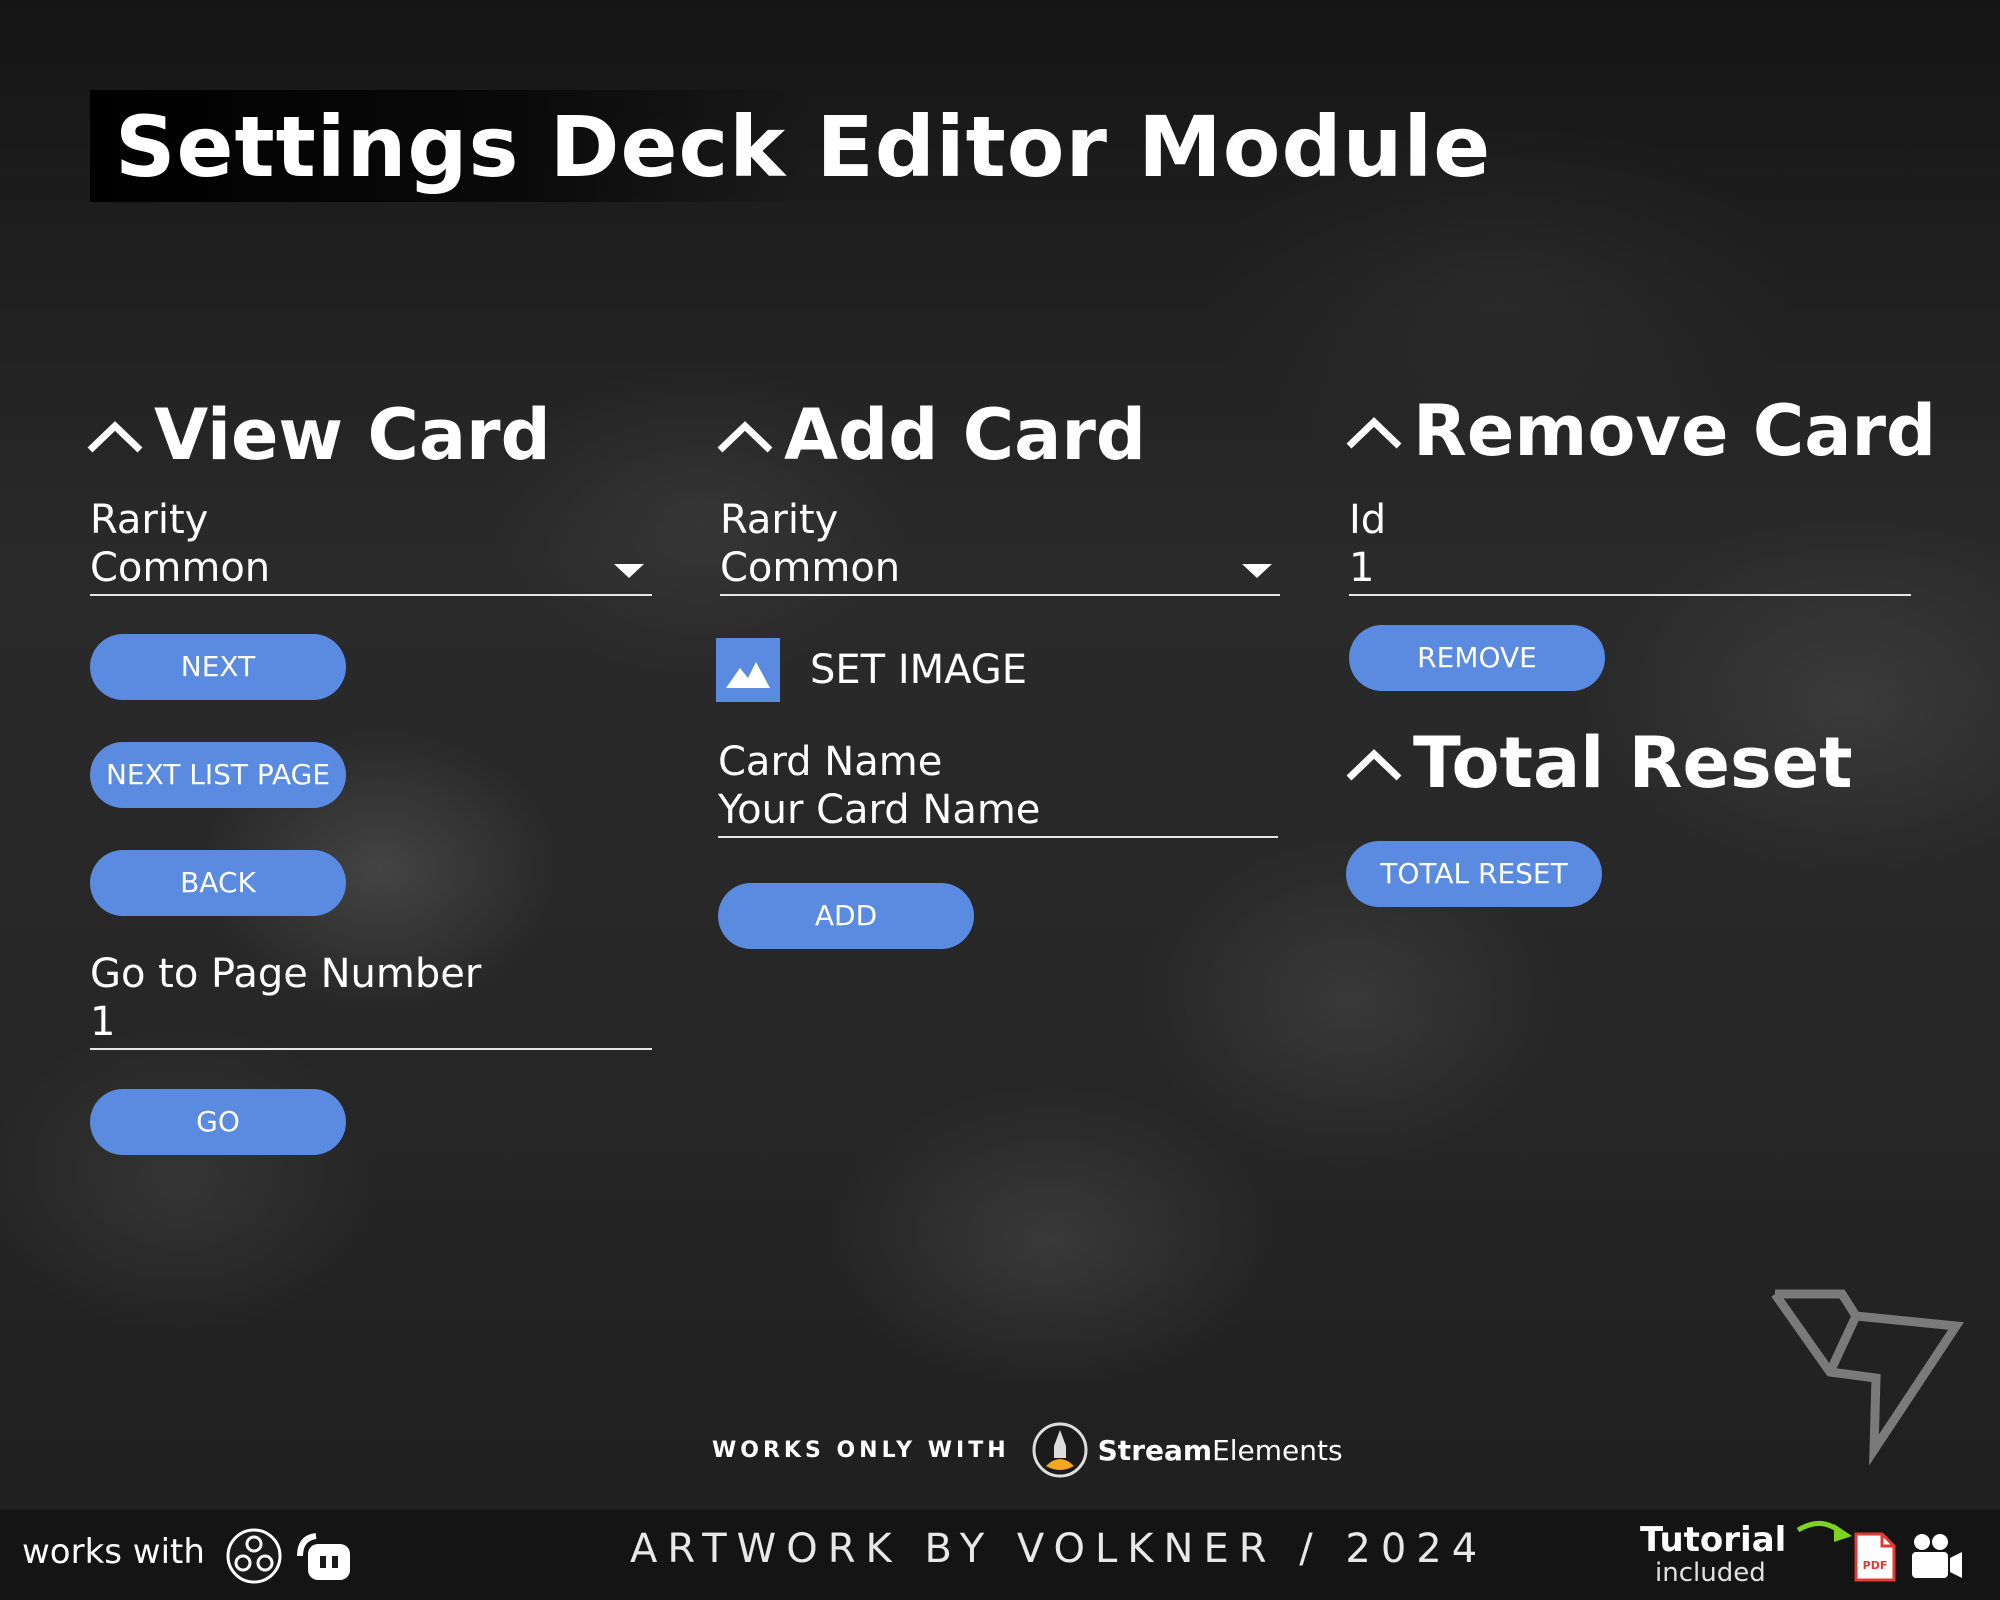  What do you see at coordinates (218, 883) in the screenshot?
I see `back-button: BACK` at bounding box center [218, 883].